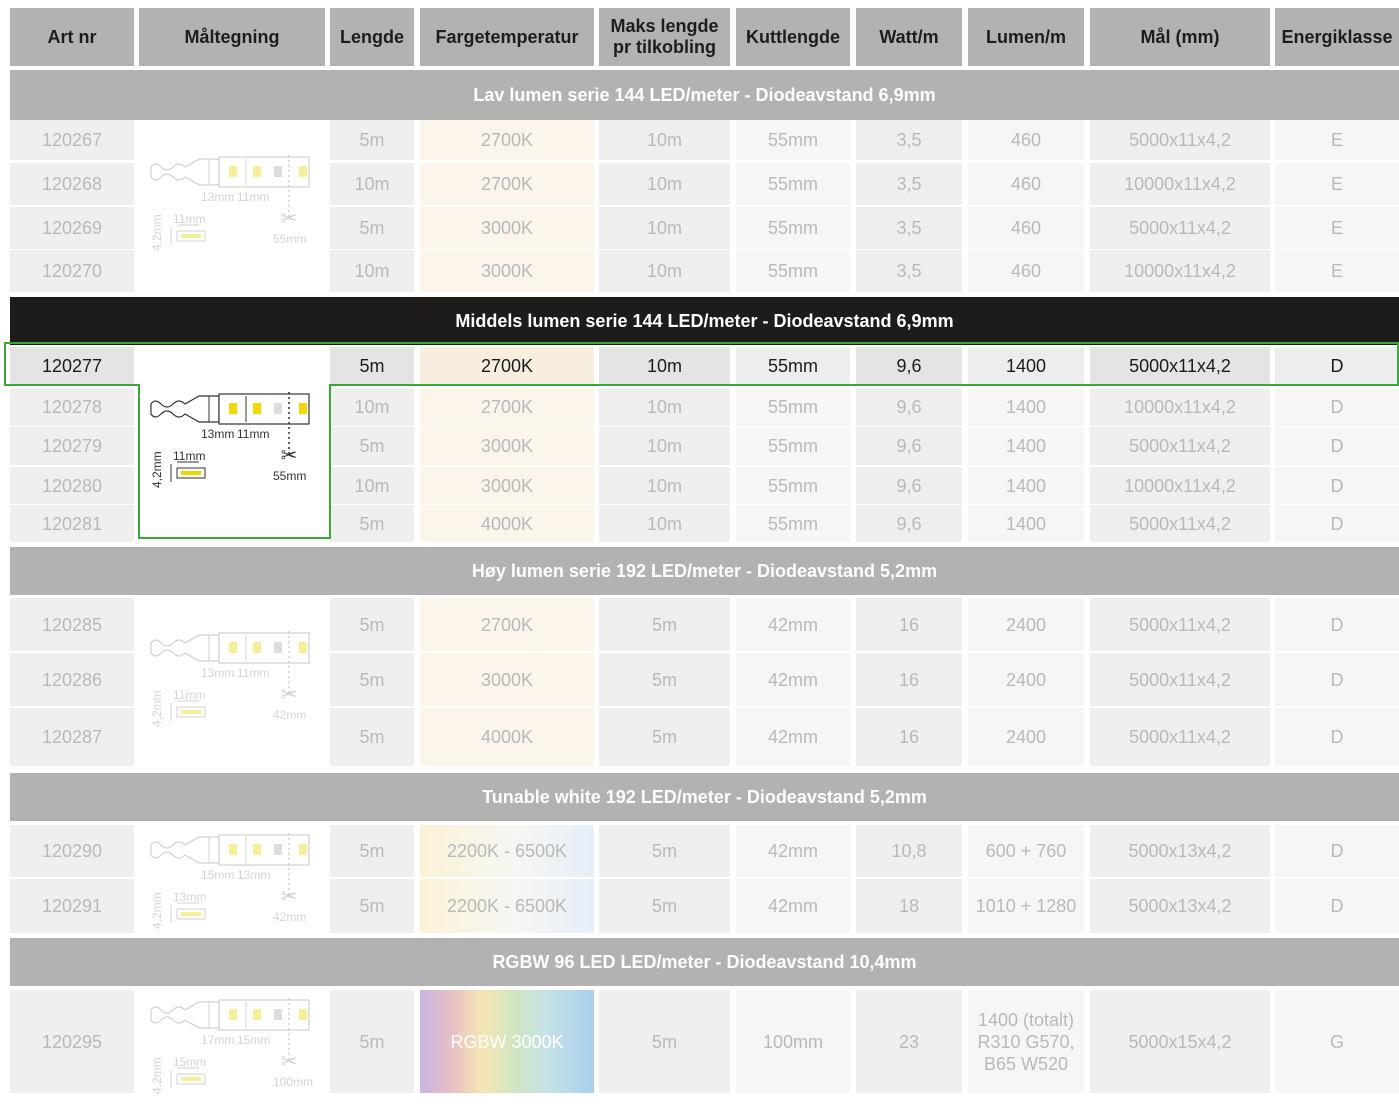  What do you see at coordinates (72, 184) in the screenshot?
I see `article-number: 120268` at bounding box center [72, 184].